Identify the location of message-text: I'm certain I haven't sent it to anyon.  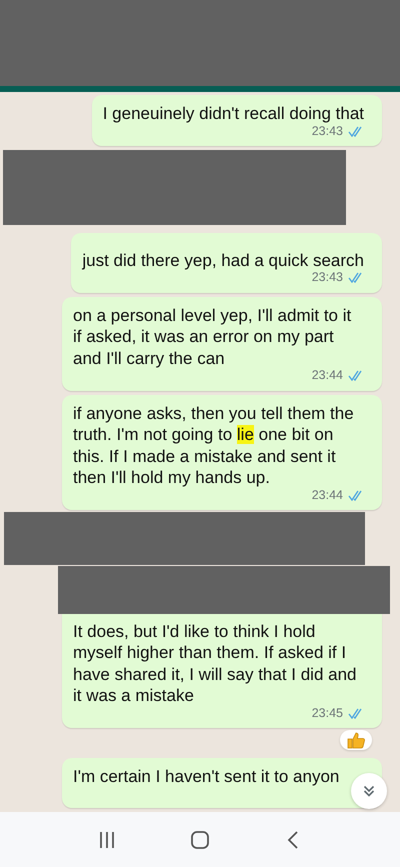
(206, 777).